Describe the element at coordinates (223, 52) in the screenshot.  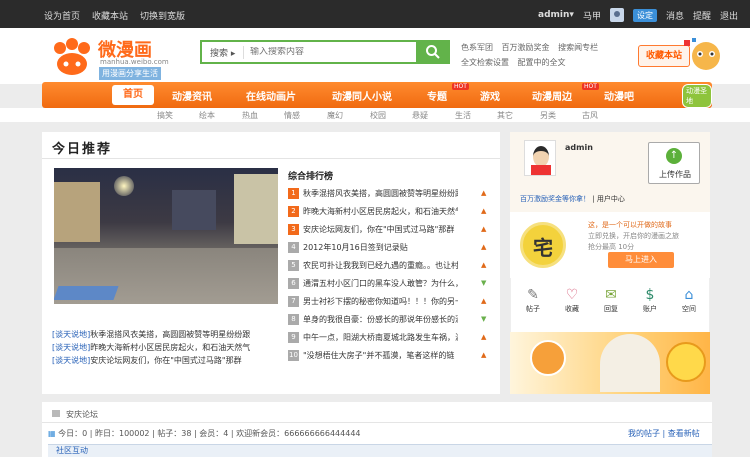
I see `search-category-select: 搜索 ▸` at that location.